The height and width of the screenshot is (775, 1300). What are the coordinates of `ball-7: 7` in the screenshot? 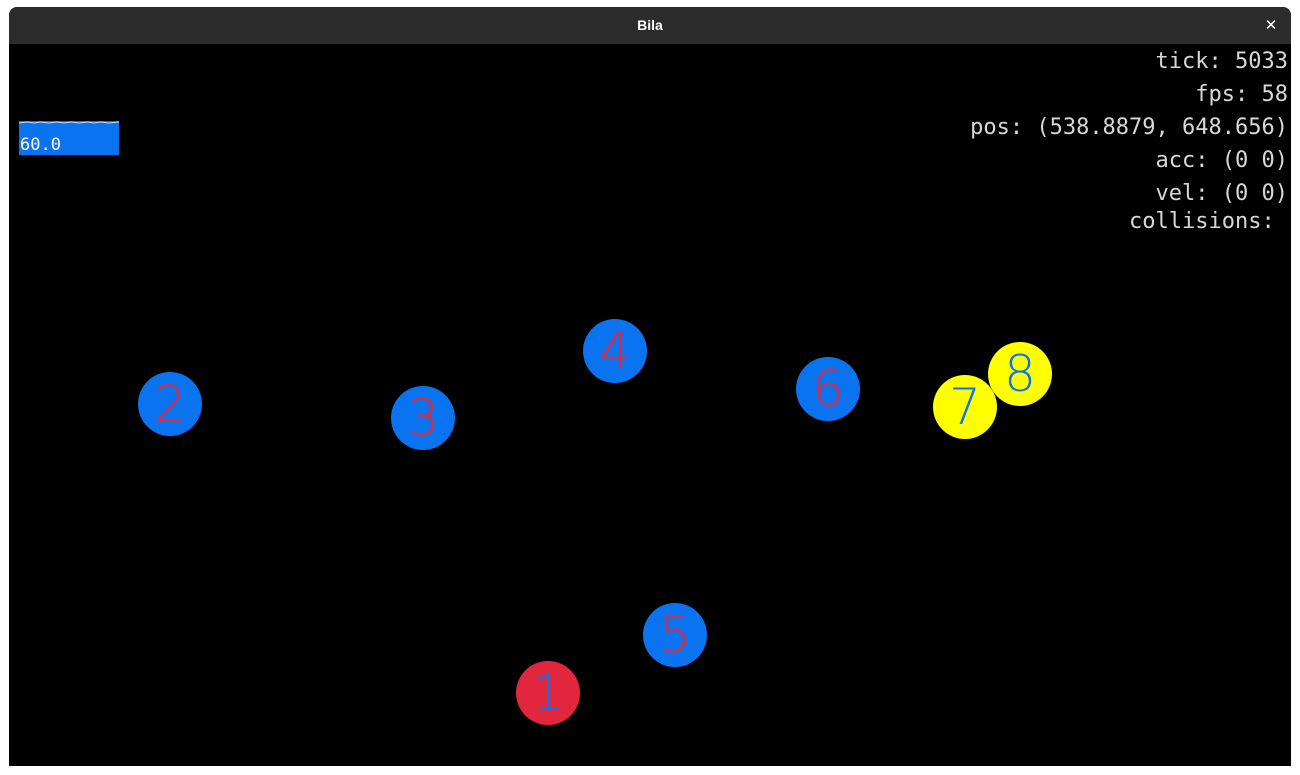 It's located at (965, 407).